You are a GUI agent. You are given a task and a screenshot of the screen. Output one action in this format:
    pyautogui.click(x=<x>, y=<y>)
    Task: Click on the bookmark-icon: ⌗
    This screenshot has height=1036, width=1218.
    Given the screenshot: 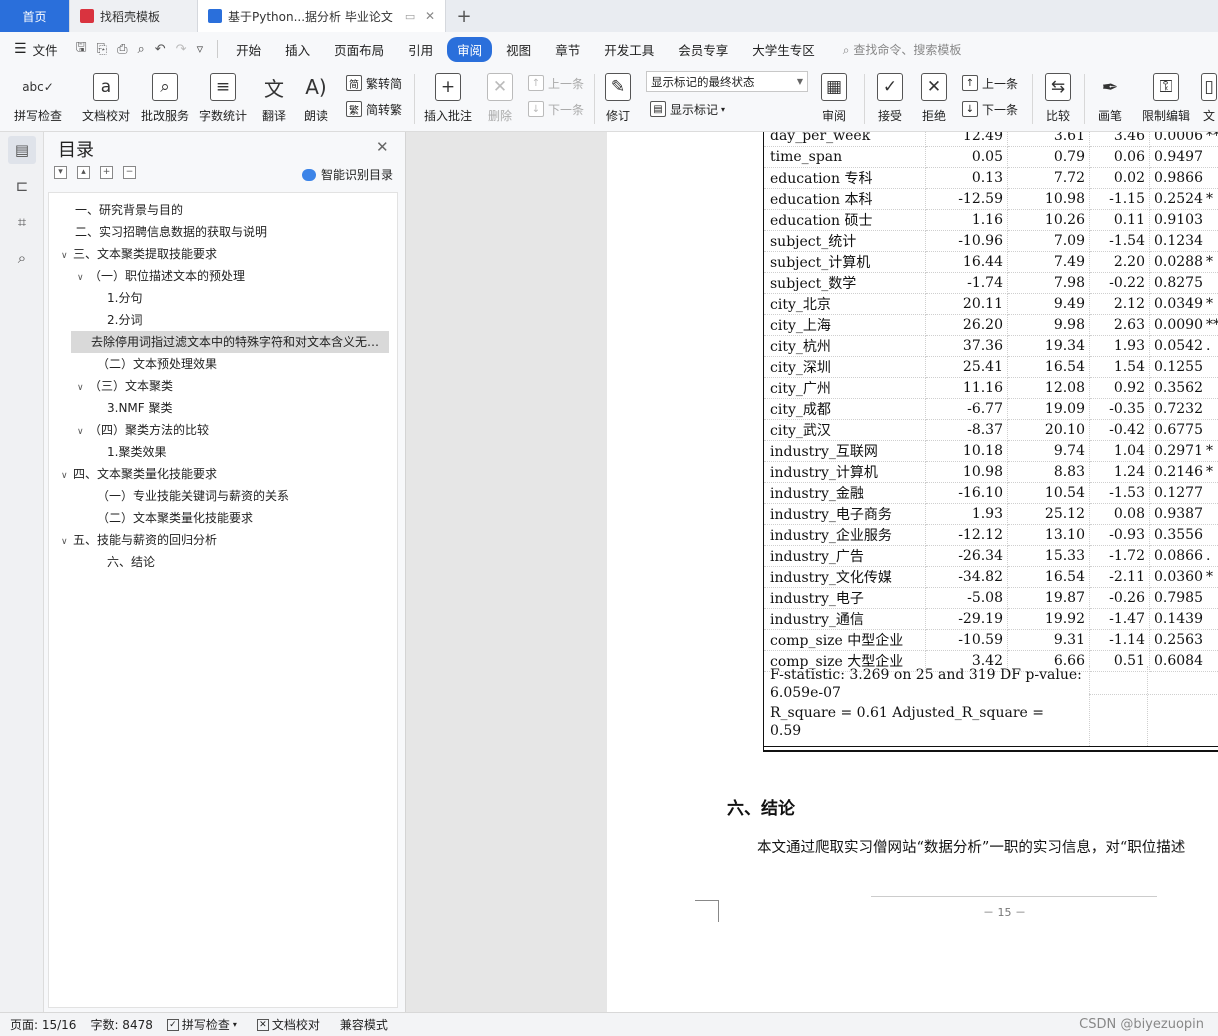 What is the action you would take?
    pyautogui.click(x=22, y=222)
    